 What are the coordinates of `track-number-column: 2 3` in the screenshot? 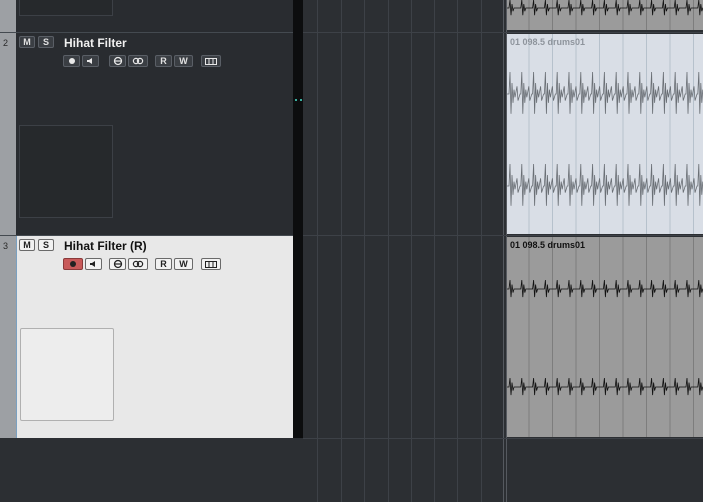 It's located at (8, 219).